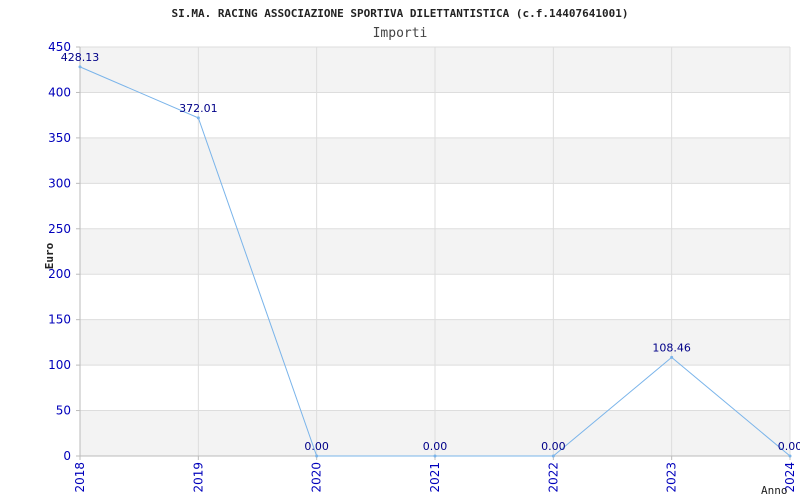 This screenshot has height=500, width=800. I want to click on x-tick-label: 2023, so click(672, 477).